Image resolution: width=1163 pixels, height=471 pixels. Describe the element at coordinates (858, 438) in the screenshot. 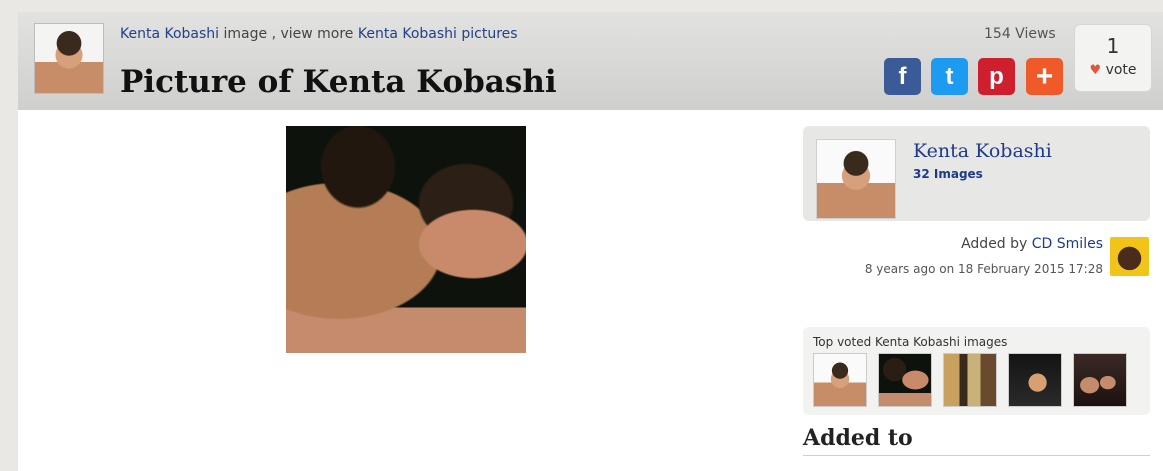

I see `added-to-heading: Added to` at that location.